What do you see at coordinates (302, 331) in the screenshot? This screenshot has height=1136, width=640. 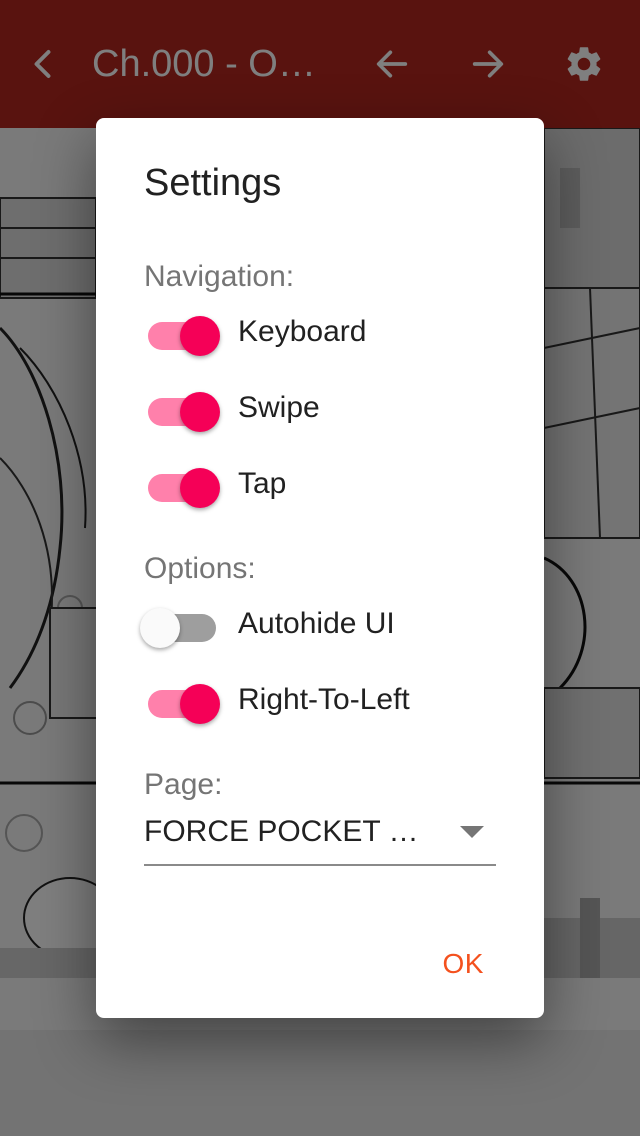 I see `keyboard-label: Keyboard` at bounding box center [302, 331].